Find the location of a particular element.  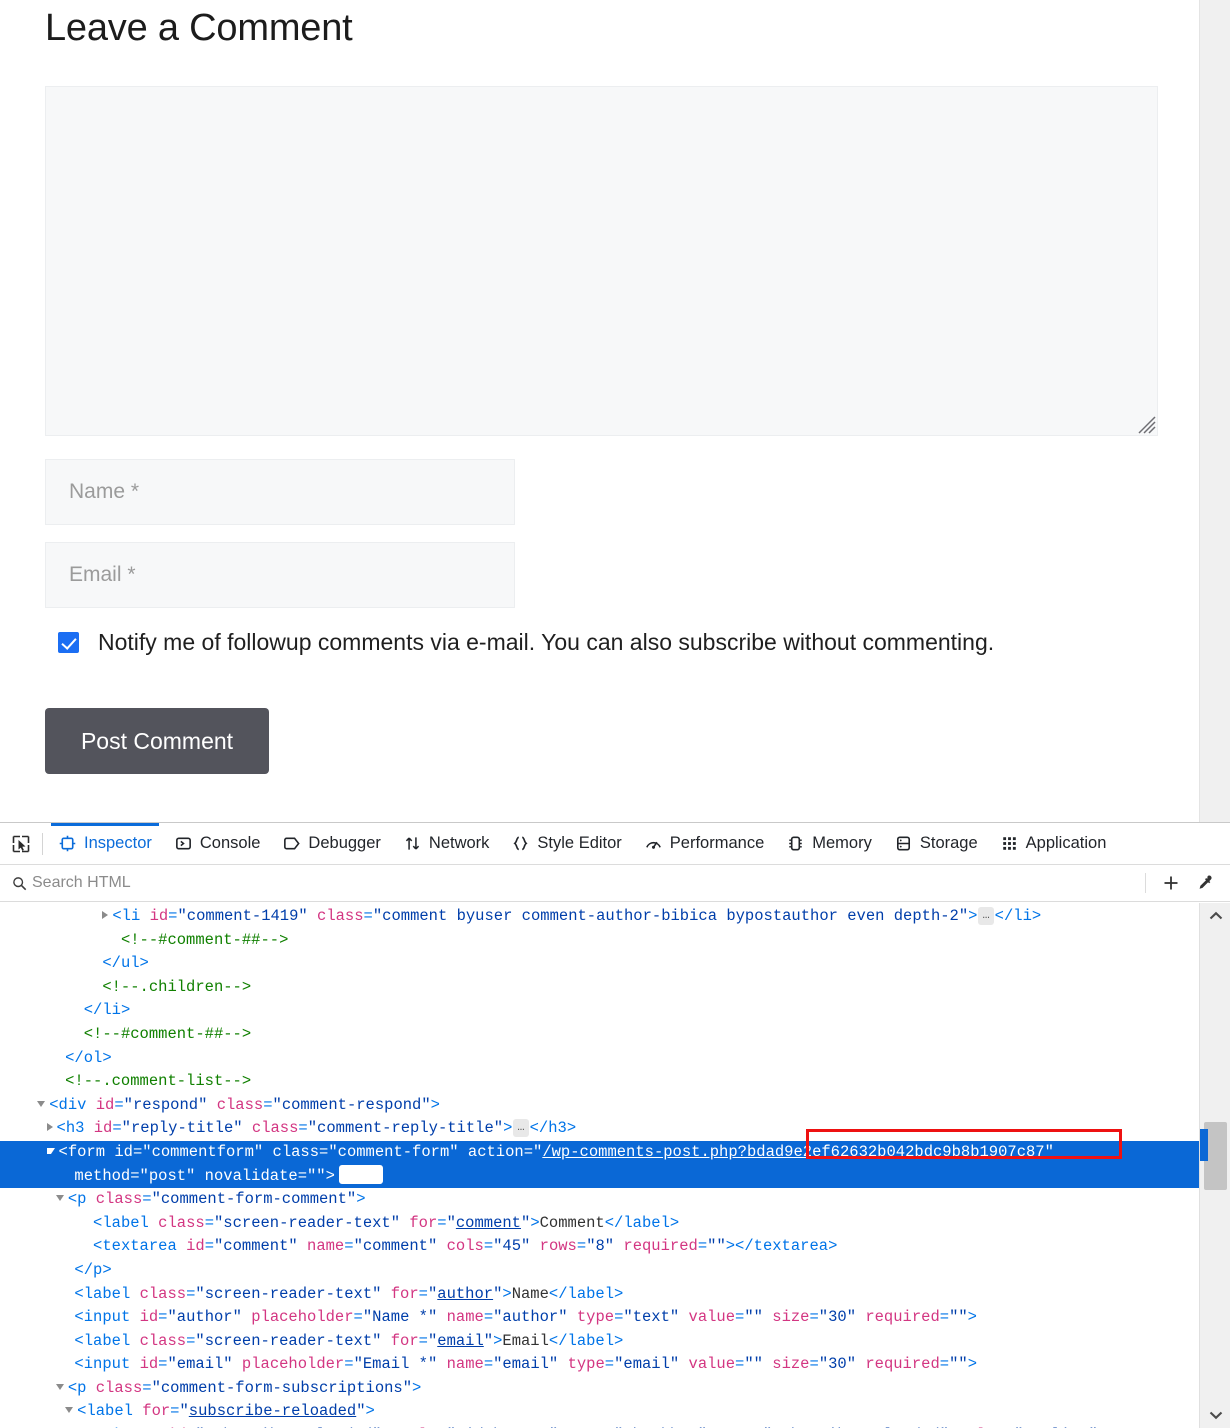

markup-line: <p class="comment-form-subscriptions"> is located at coordinates (599, 1389).